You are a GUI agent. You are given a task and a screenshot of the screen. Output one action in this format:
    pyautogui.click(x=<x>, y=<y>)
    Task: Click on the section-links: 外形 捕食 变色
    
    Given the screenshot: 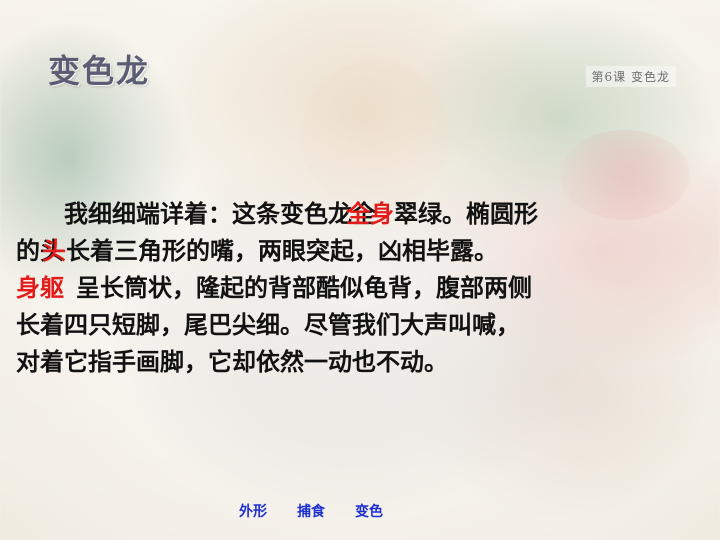 What is the action you would take?
    pyautogui.click(x=311, y=511)
    